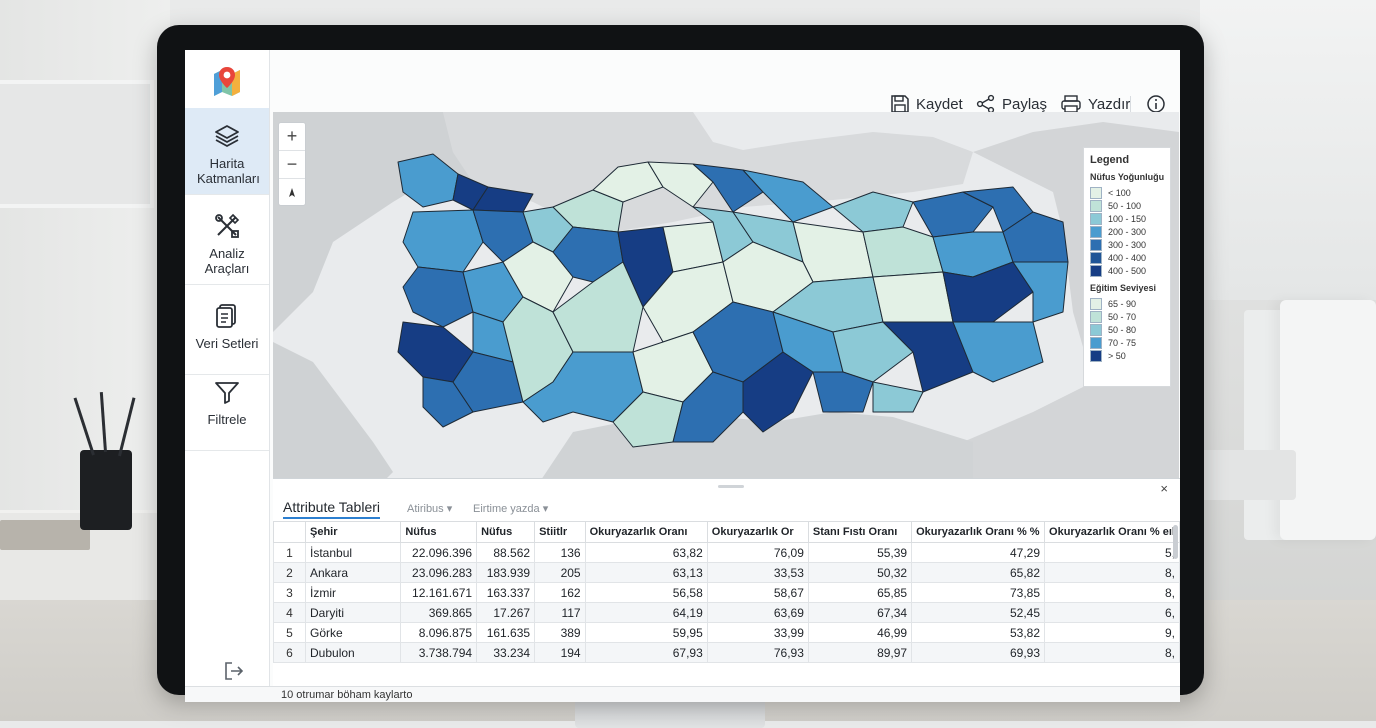  What do you see at coordinates (560, 592) in the screenshot?
I see `table-cell: 162` at bounding box center [560, 592].